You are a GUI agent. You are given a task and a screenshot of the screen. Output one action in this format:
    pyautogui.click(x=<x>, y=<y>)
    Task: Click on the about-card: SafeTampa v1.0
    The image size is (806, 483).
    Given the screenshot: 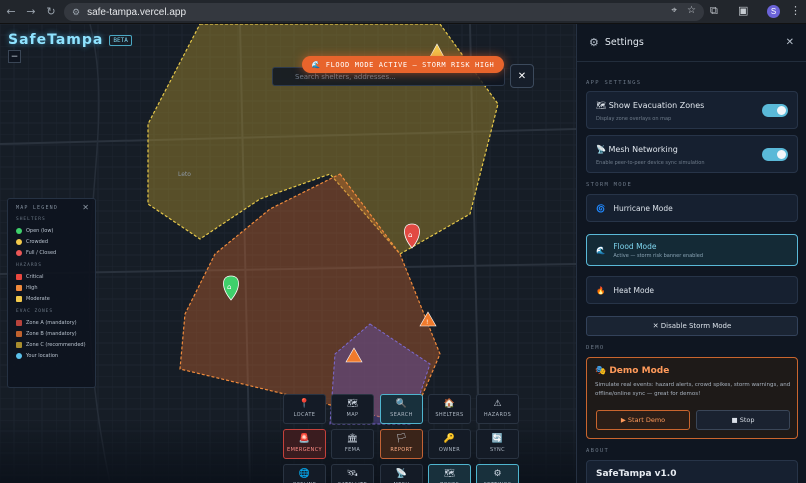 What is the action you would take?
    pyautogui.click(x=692, y=471)
    